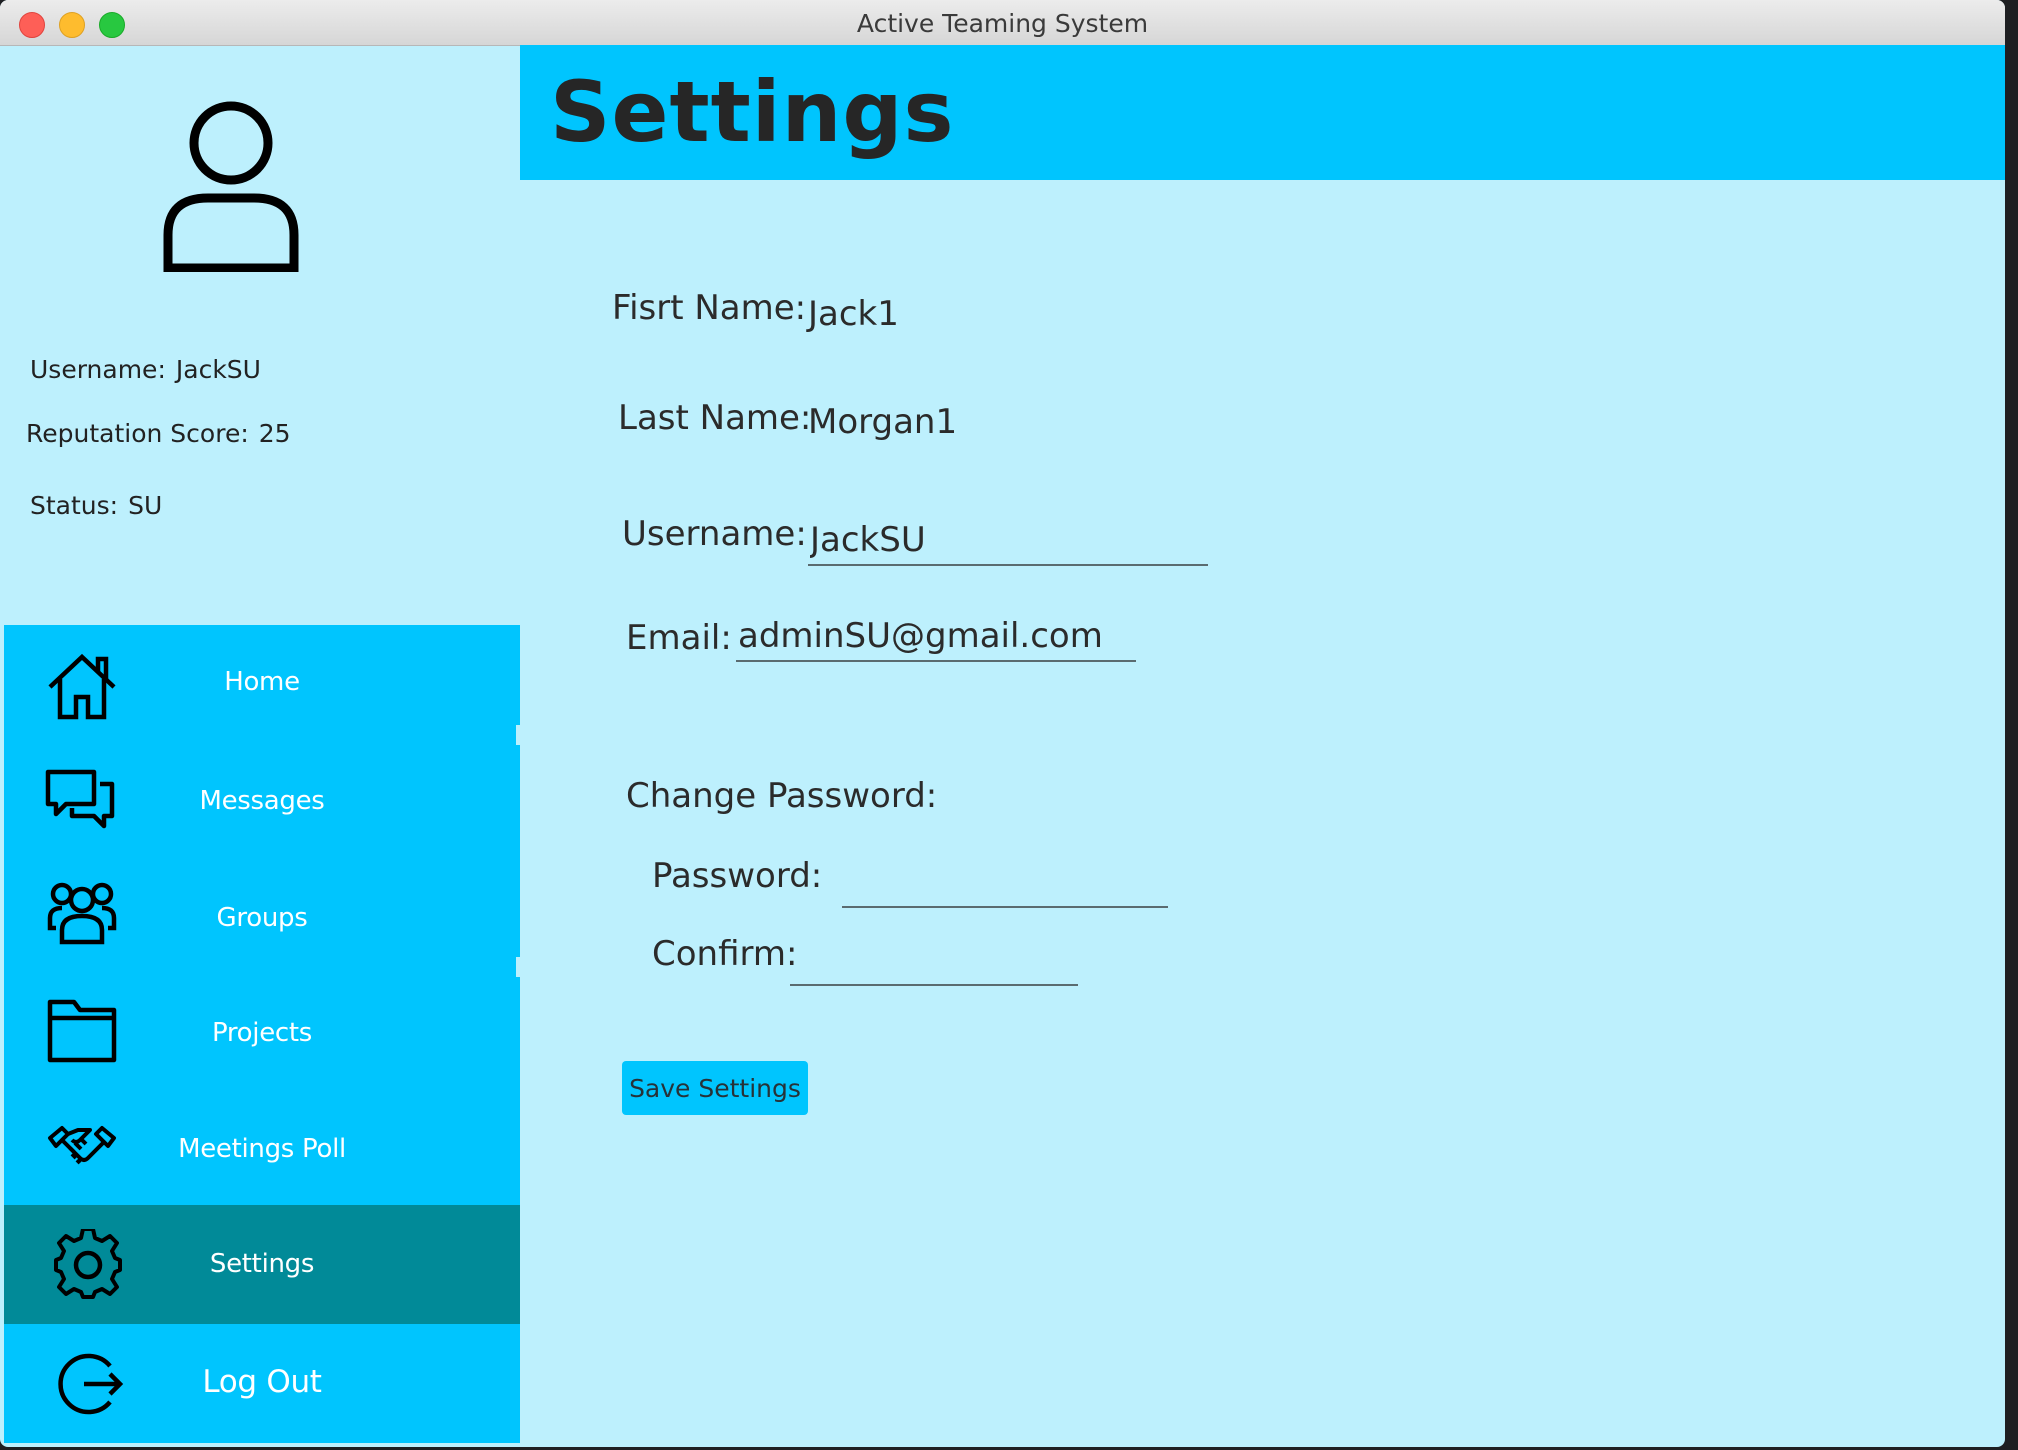 This screenshot has width=2018, height=1450. I want to click on save-settings-button: Save Settings, so click(715, 1088).